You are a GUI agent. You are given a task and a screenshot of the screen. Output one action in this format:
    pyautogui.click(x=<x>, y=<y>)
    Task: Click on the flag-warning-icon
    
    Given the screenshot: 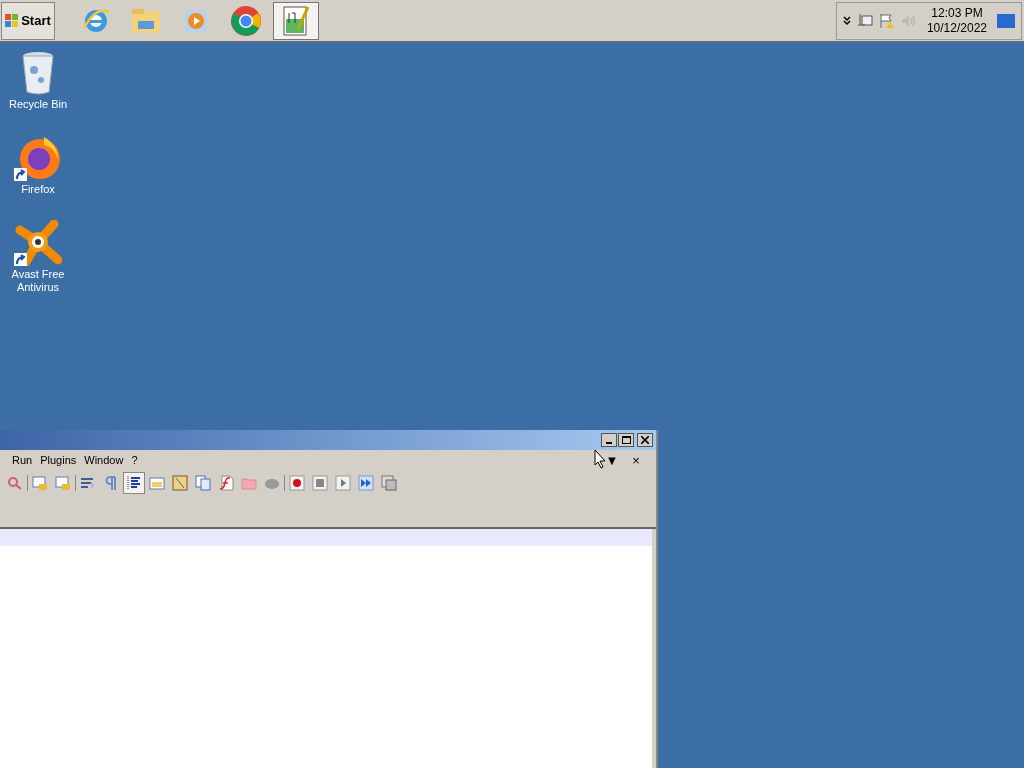 What is the action you would take?
    pyautogui.click(x=886, y=20)
    